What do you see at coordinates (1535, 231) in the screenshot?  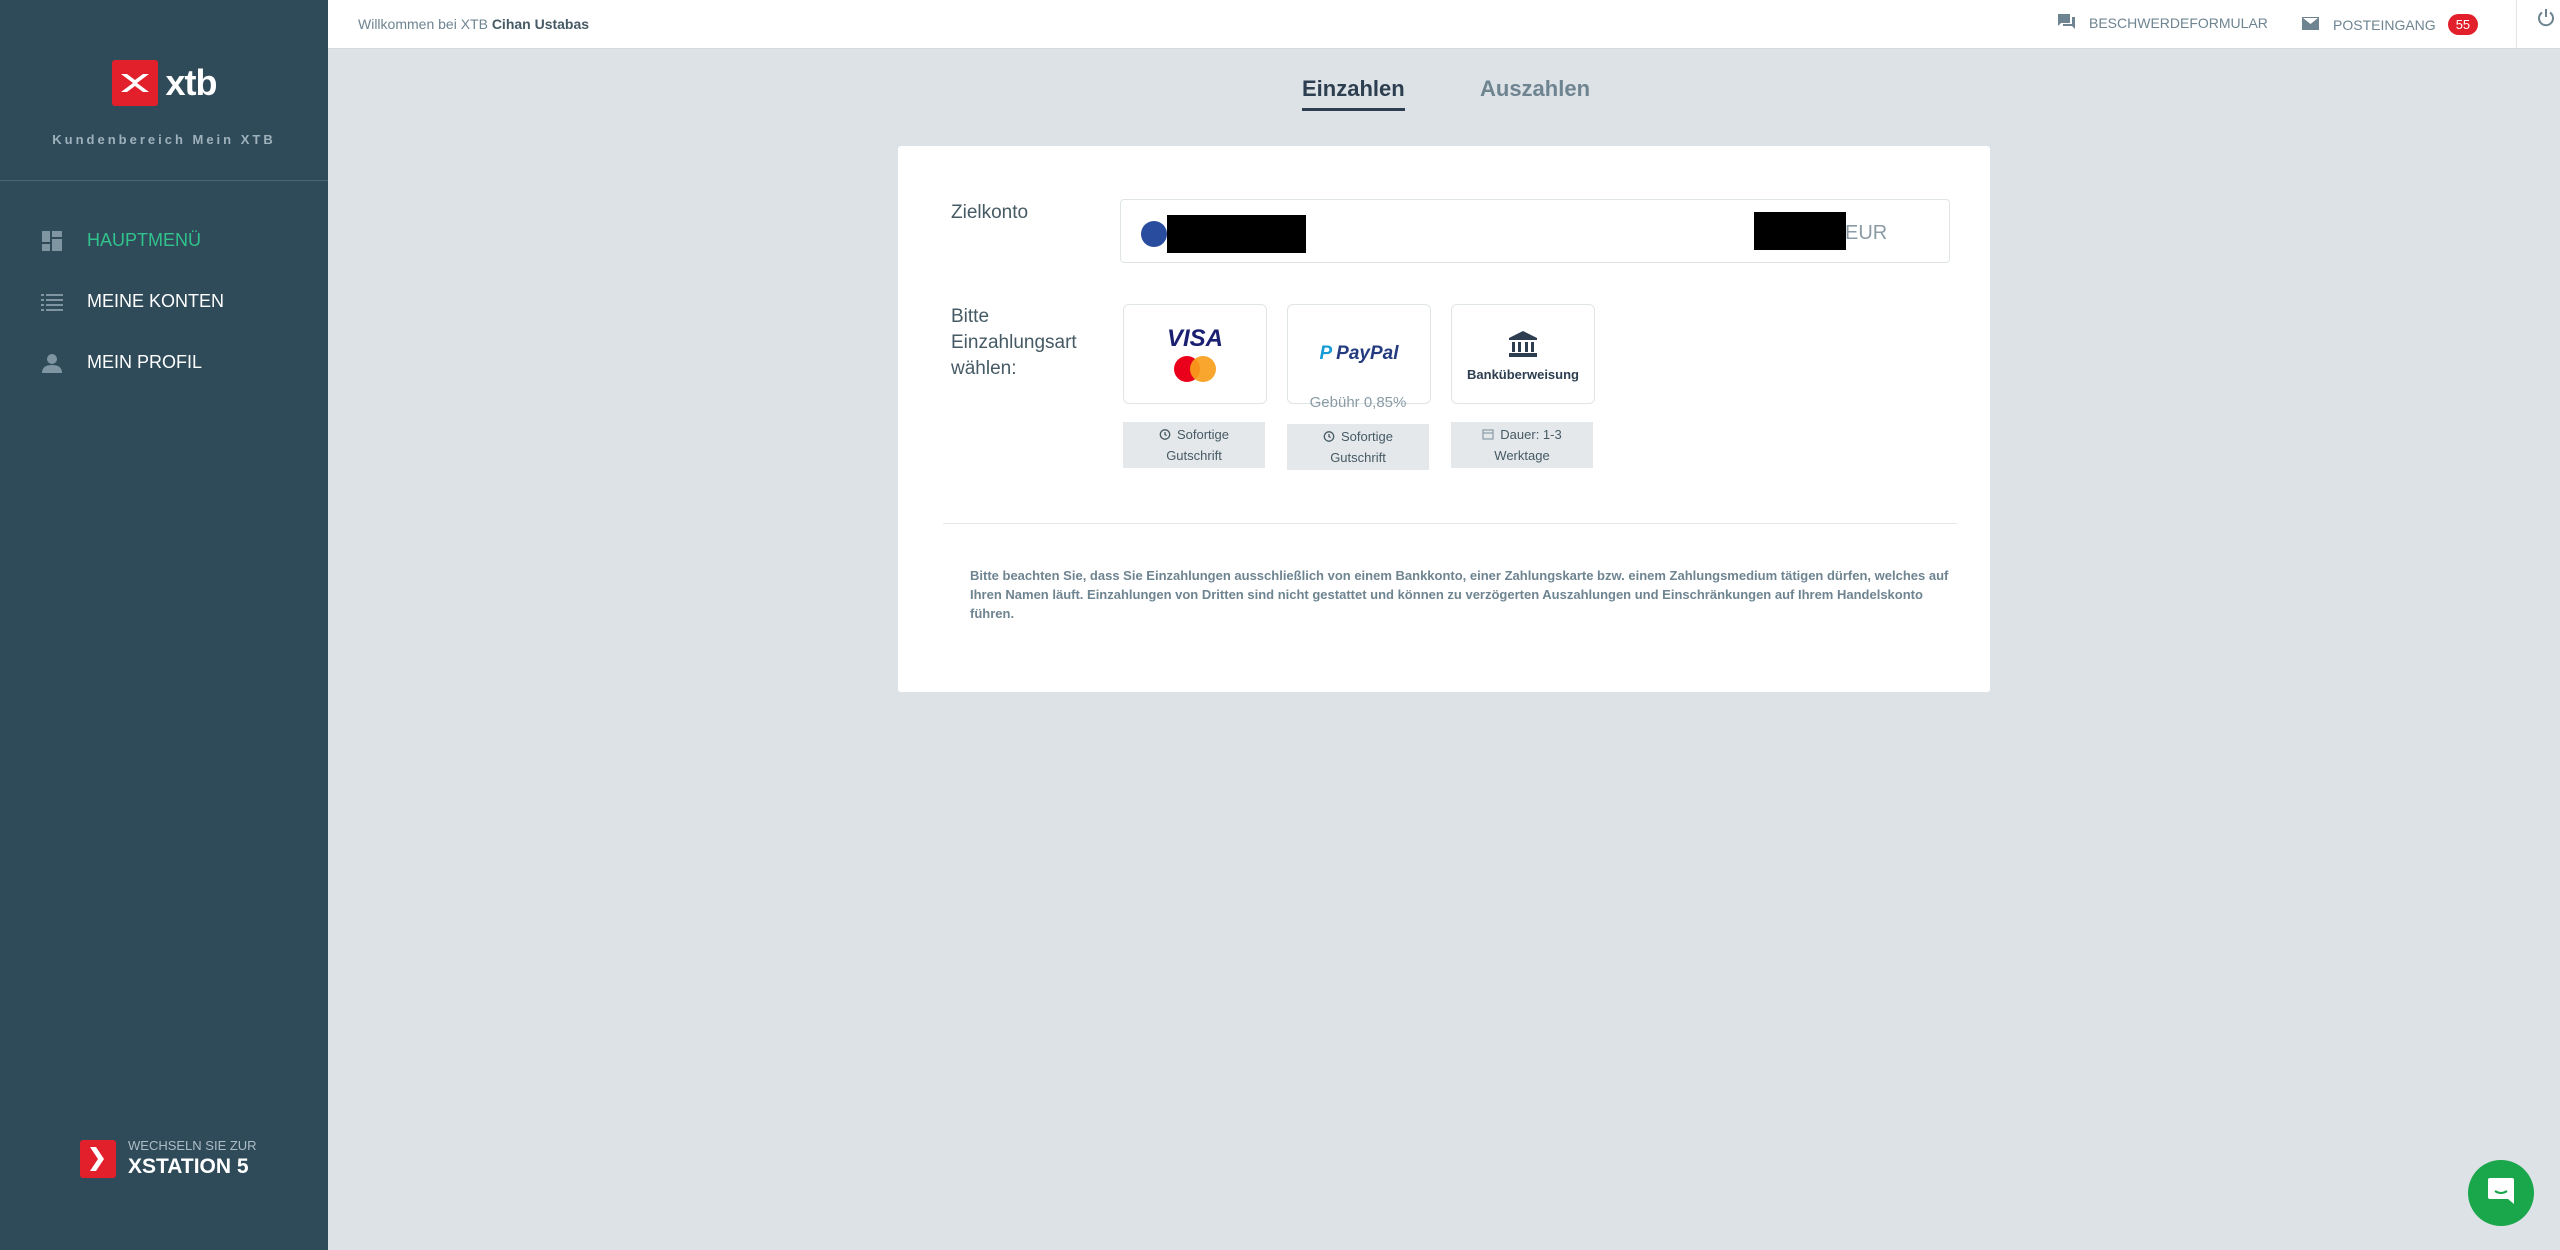 I see `target-account-select: EUR` at bounding box center [1535, 231].